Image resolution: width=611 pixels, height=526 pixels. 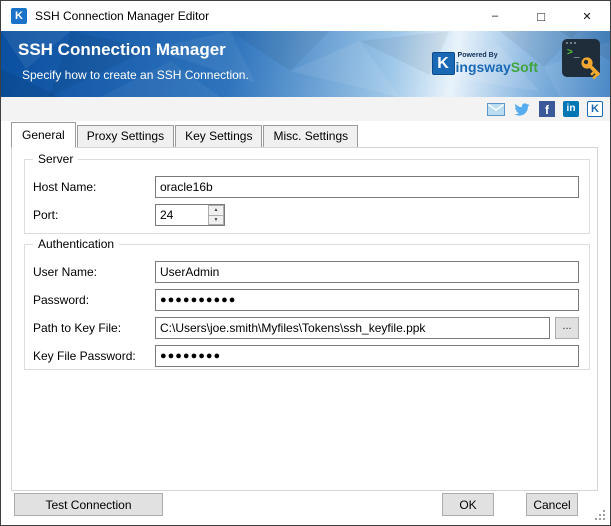 What do you see at coordinates (190, 215) in the screenshot?
I see `port-stepper: ▲ ▼` at bounding box center [190, 215].